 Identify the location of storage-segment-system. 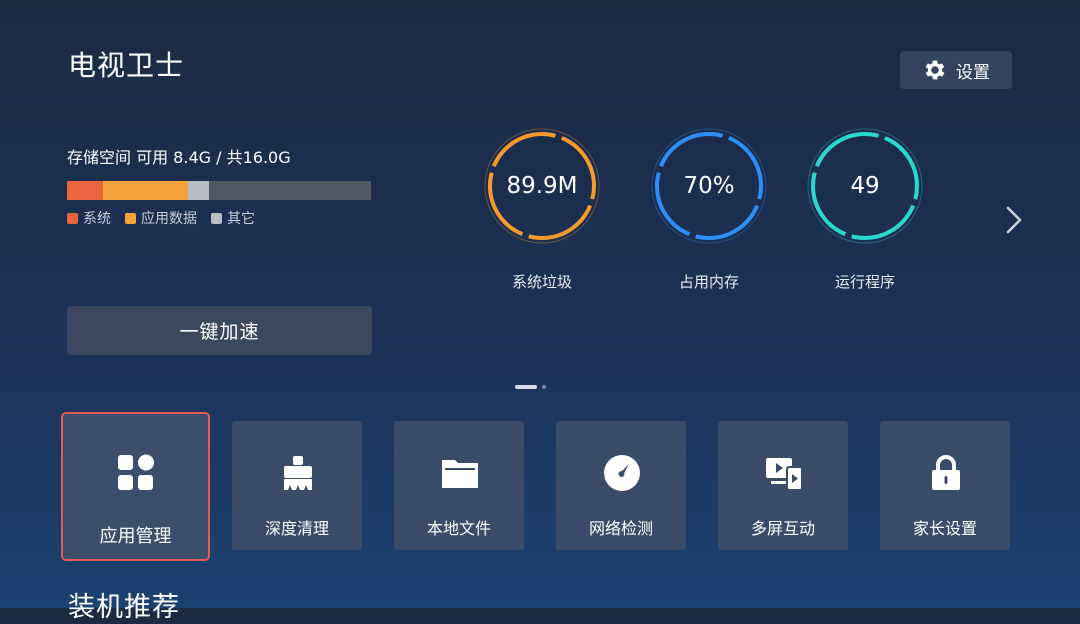
(85, 190).